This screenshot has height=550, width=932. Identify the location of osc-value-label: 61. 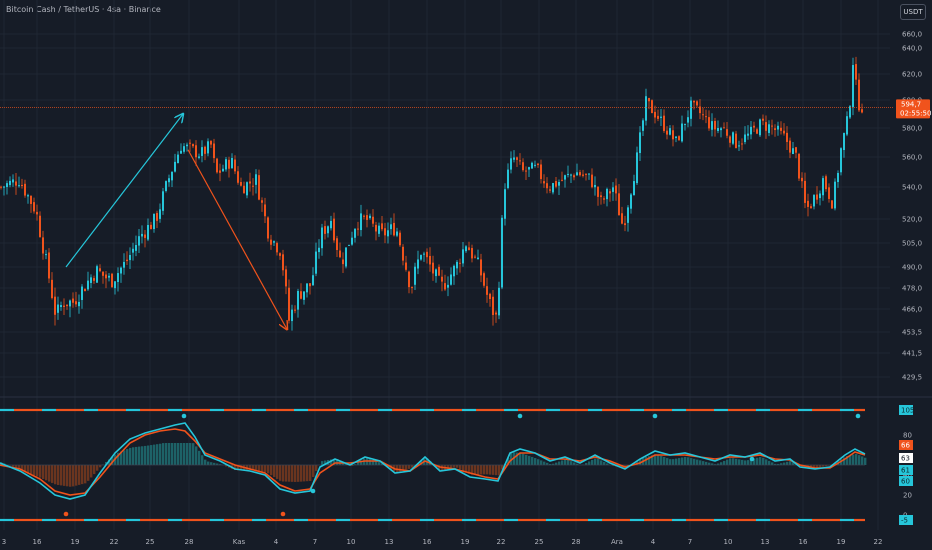
(905, 471).